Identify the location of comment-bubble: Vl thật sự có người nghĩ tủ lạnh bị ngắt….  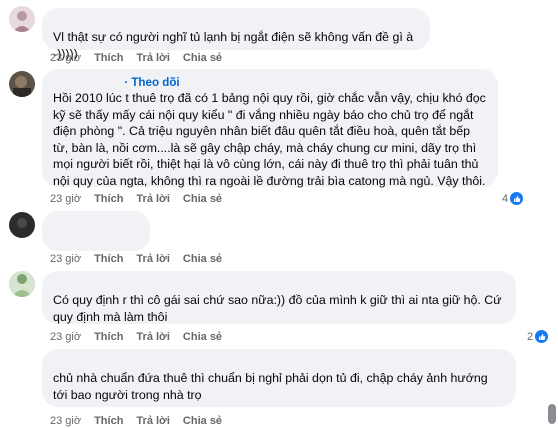
(236, 34).